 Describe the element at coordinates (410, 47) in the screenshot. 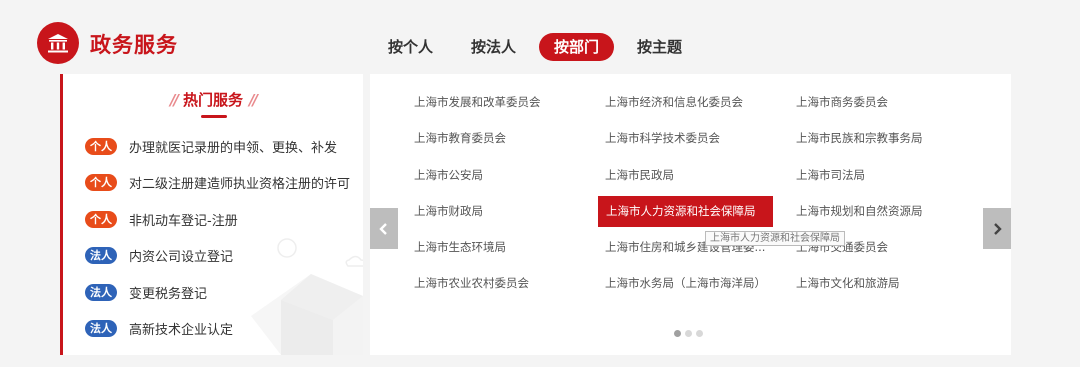

I see `tab-by-person: 按个人` at that location.